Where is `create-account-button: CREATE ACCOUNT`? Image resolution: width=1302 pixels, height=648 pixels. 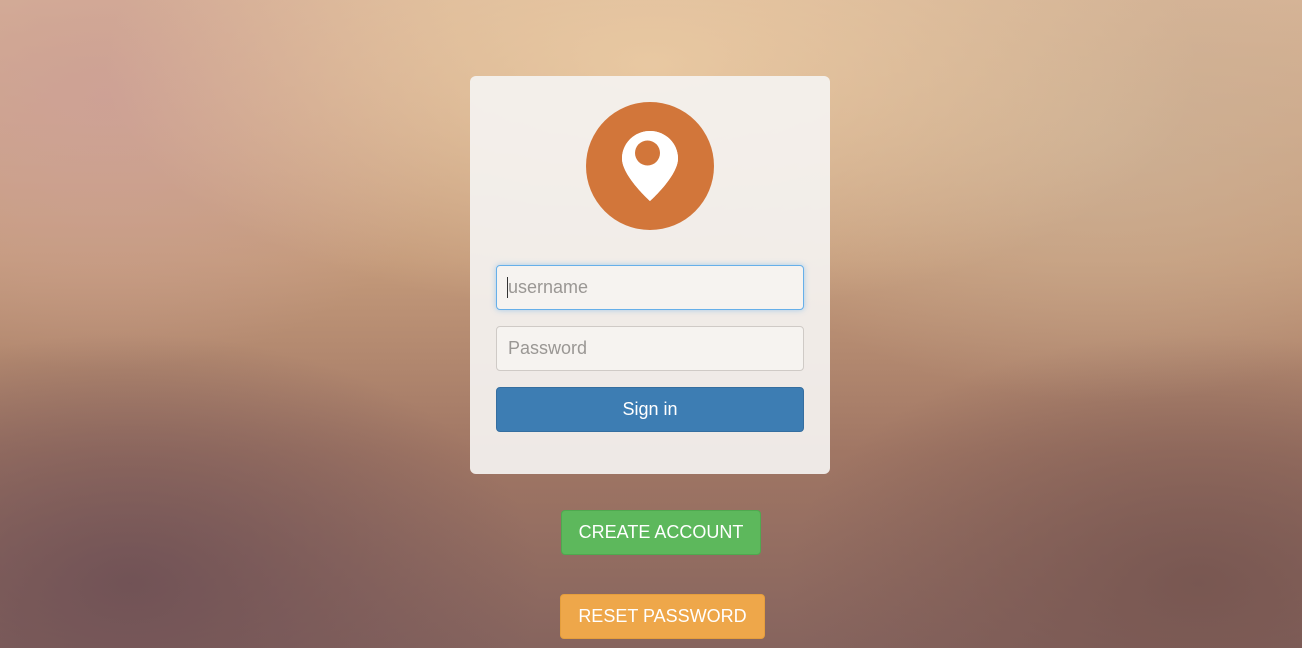 create-account-button: CREATE ACCOUNT is located at coordinates (661, 532).